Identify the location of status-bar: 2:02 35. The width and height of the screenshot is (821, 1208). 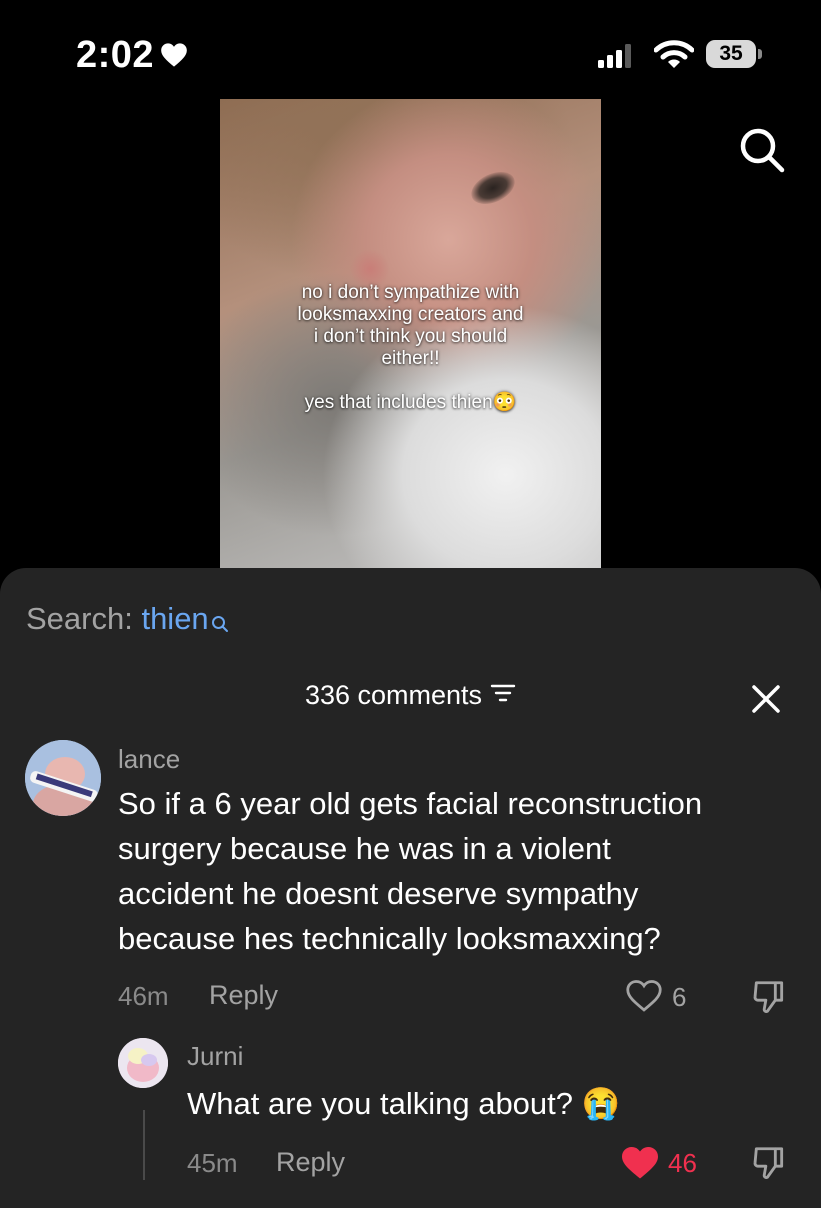
(410, 50).